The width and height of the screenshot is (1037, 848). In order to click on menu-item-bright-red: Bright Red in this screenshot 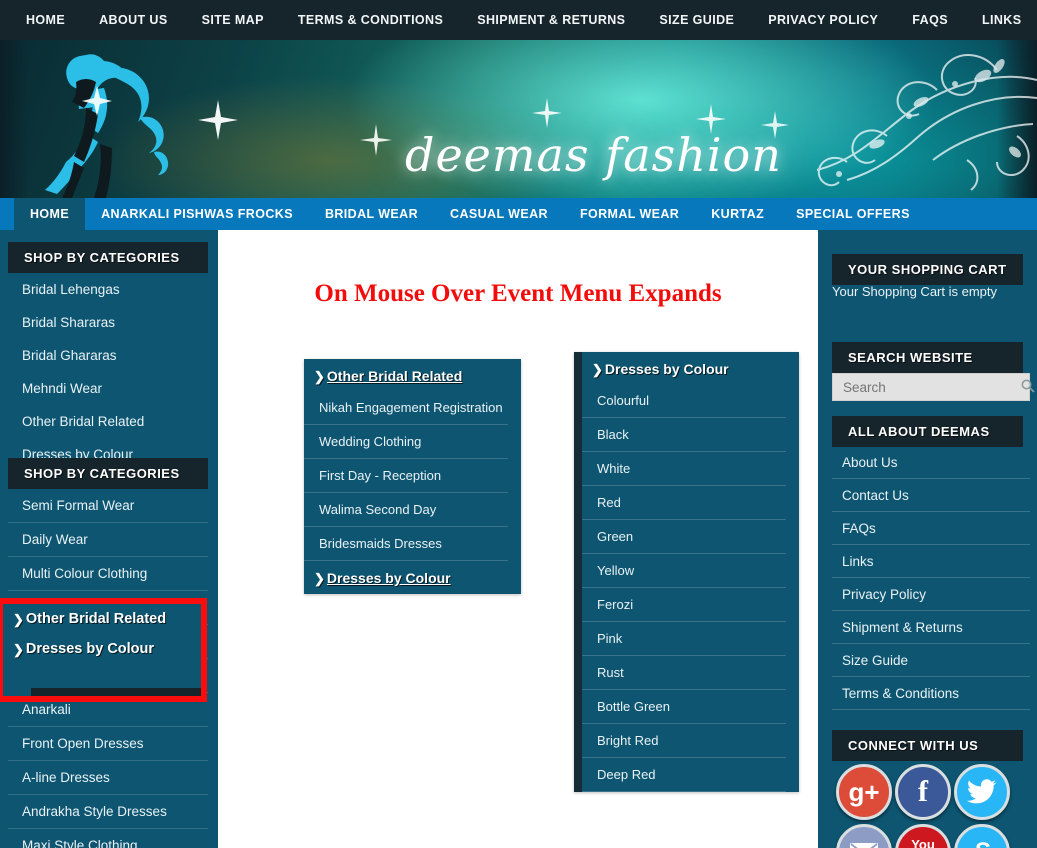, I will do `click(684, 741)`.